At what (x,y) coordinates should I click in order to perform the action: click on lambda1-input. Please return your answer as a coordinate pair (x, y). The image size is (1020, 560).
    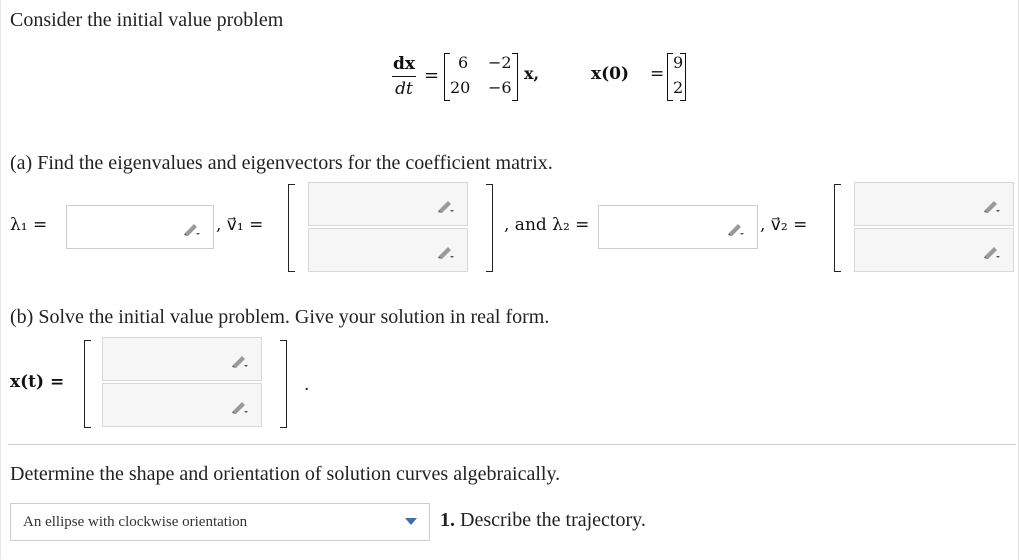
    Looking at the image, I should click on (140, 227).